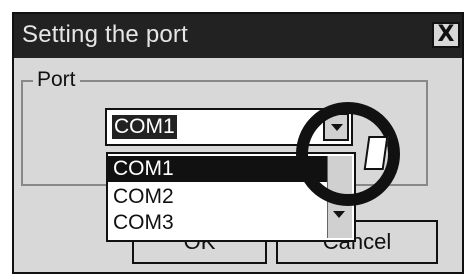  I want to click on dialog-title: Setting the port, so click(105, 34).